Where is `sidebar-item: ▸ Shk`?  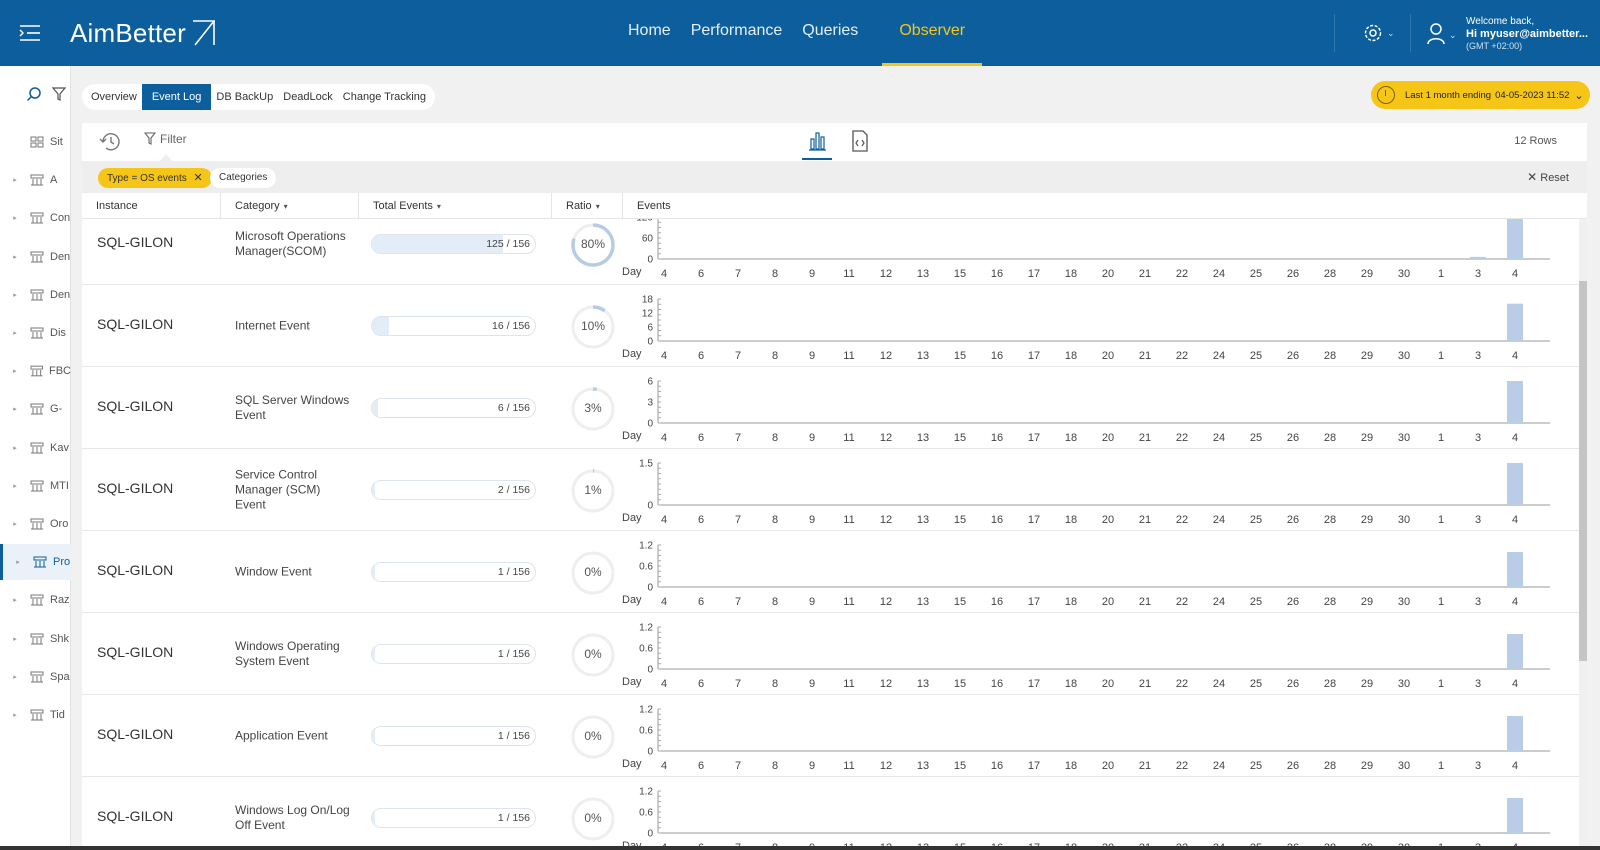 sidebar-item: ▸ Shk is located at coordinates (35, 639).